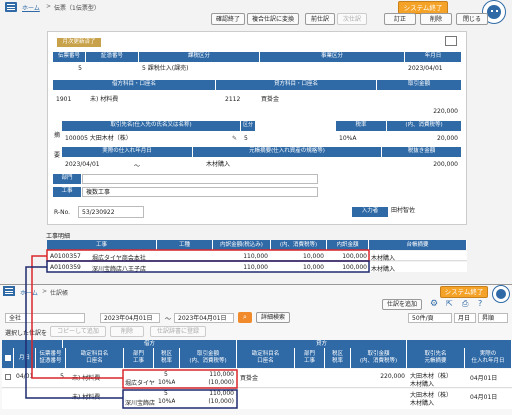 The height and width of the screenshot is (415, 512). Describe the element at coordinates (392, 376) in the screenshot. I see `row-credit-amount: 220,000` at that location.